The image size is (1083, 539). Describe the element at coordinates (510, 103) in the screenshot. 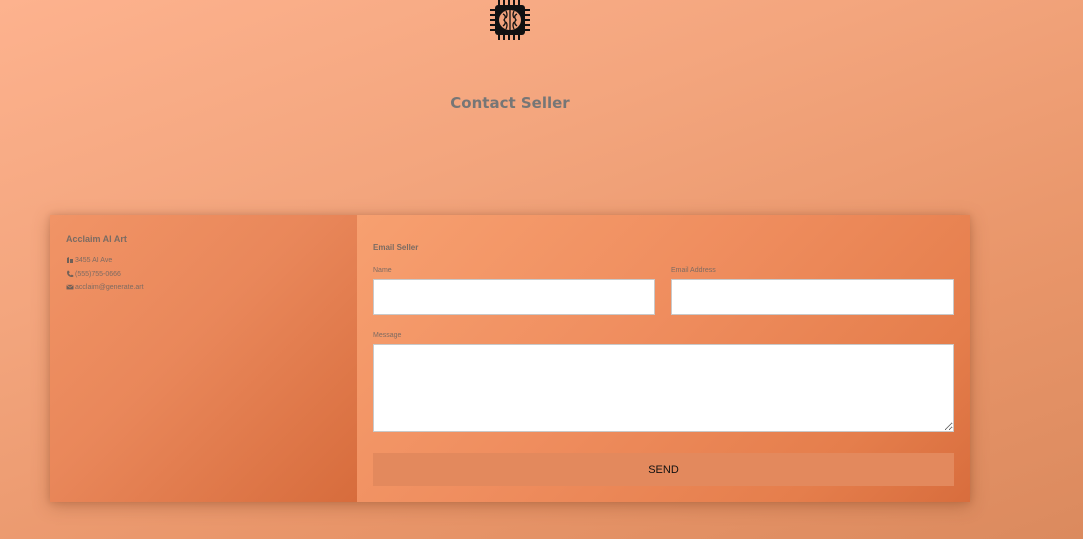

I see `page-title: Contact Seller` at that location.